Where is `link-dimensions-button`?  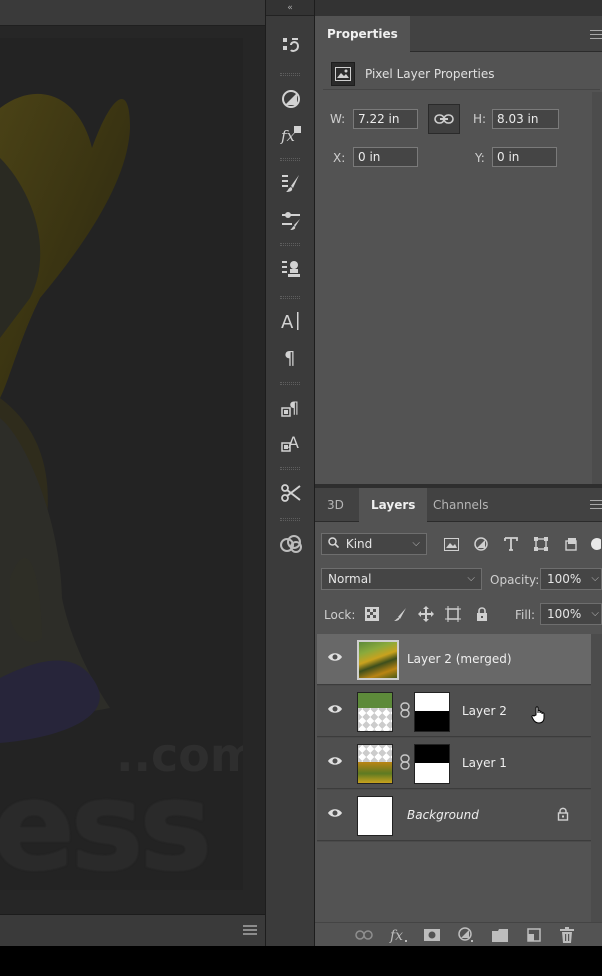
link-dimensions-button is located at coordinates (444, 119).